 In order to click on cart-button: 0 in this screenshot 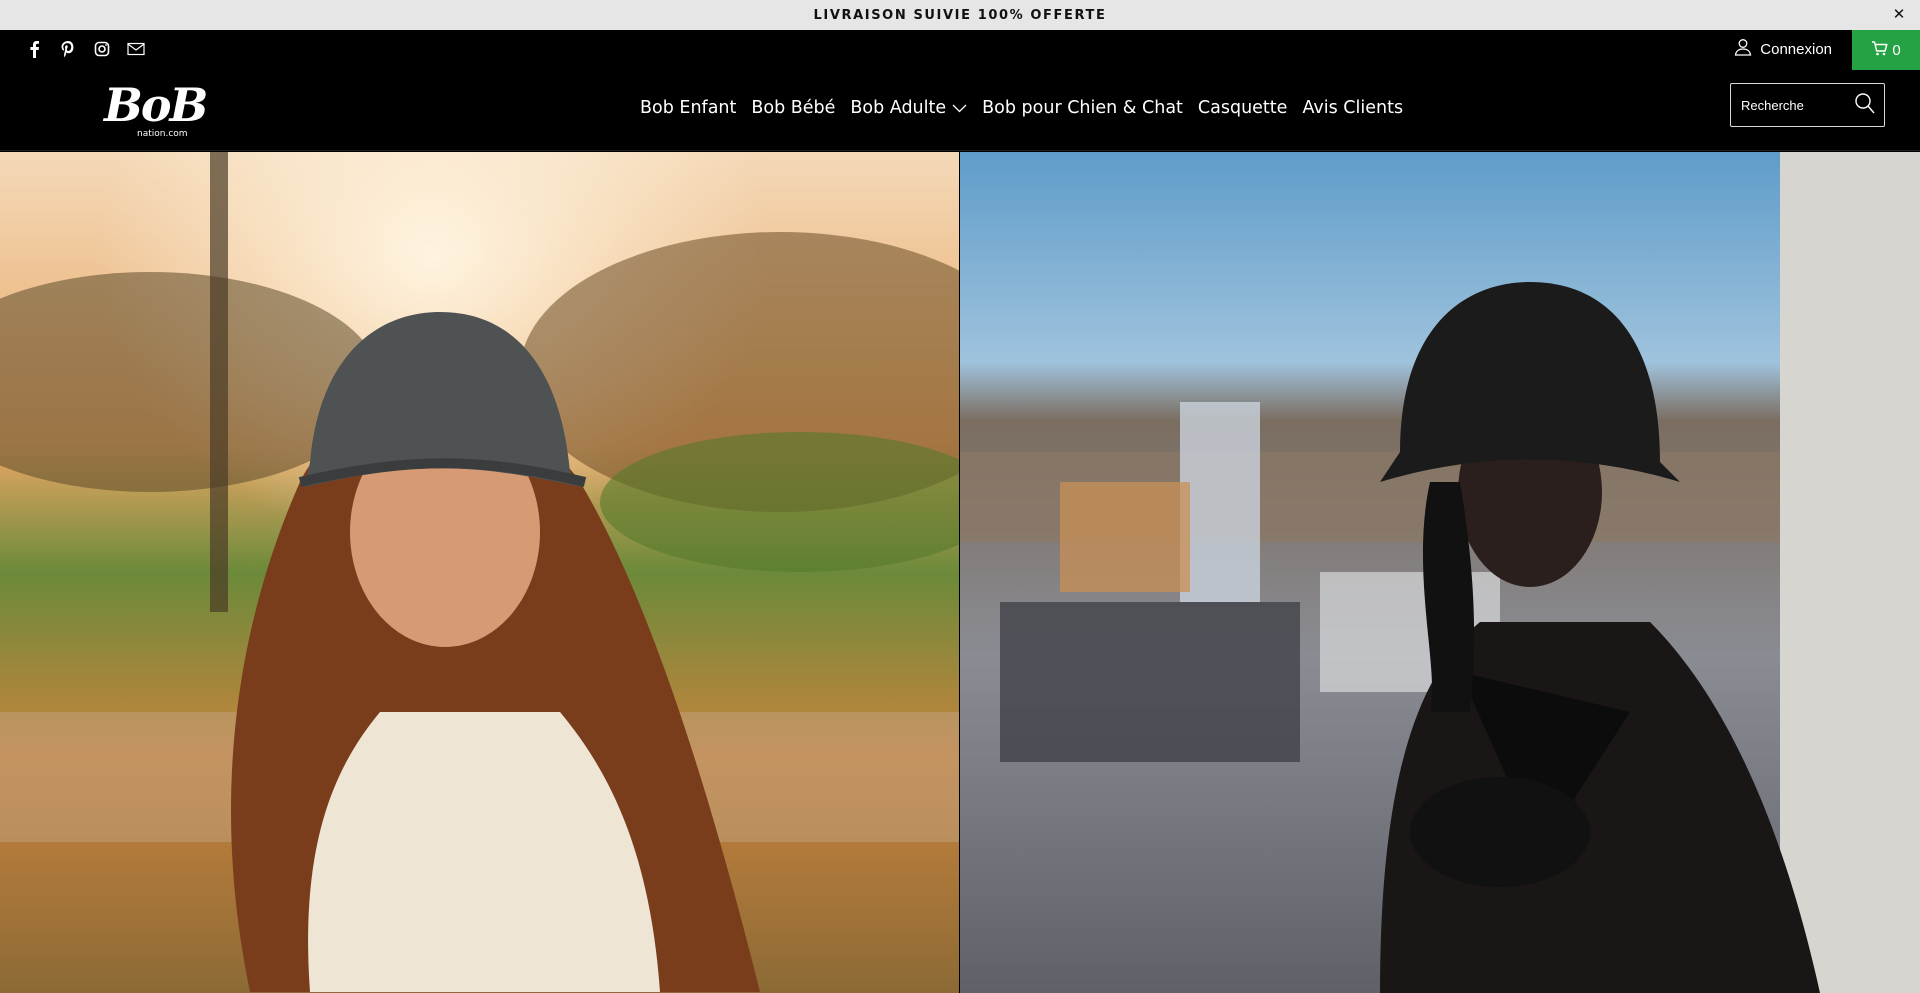, I will do `click(1886, 50)`.